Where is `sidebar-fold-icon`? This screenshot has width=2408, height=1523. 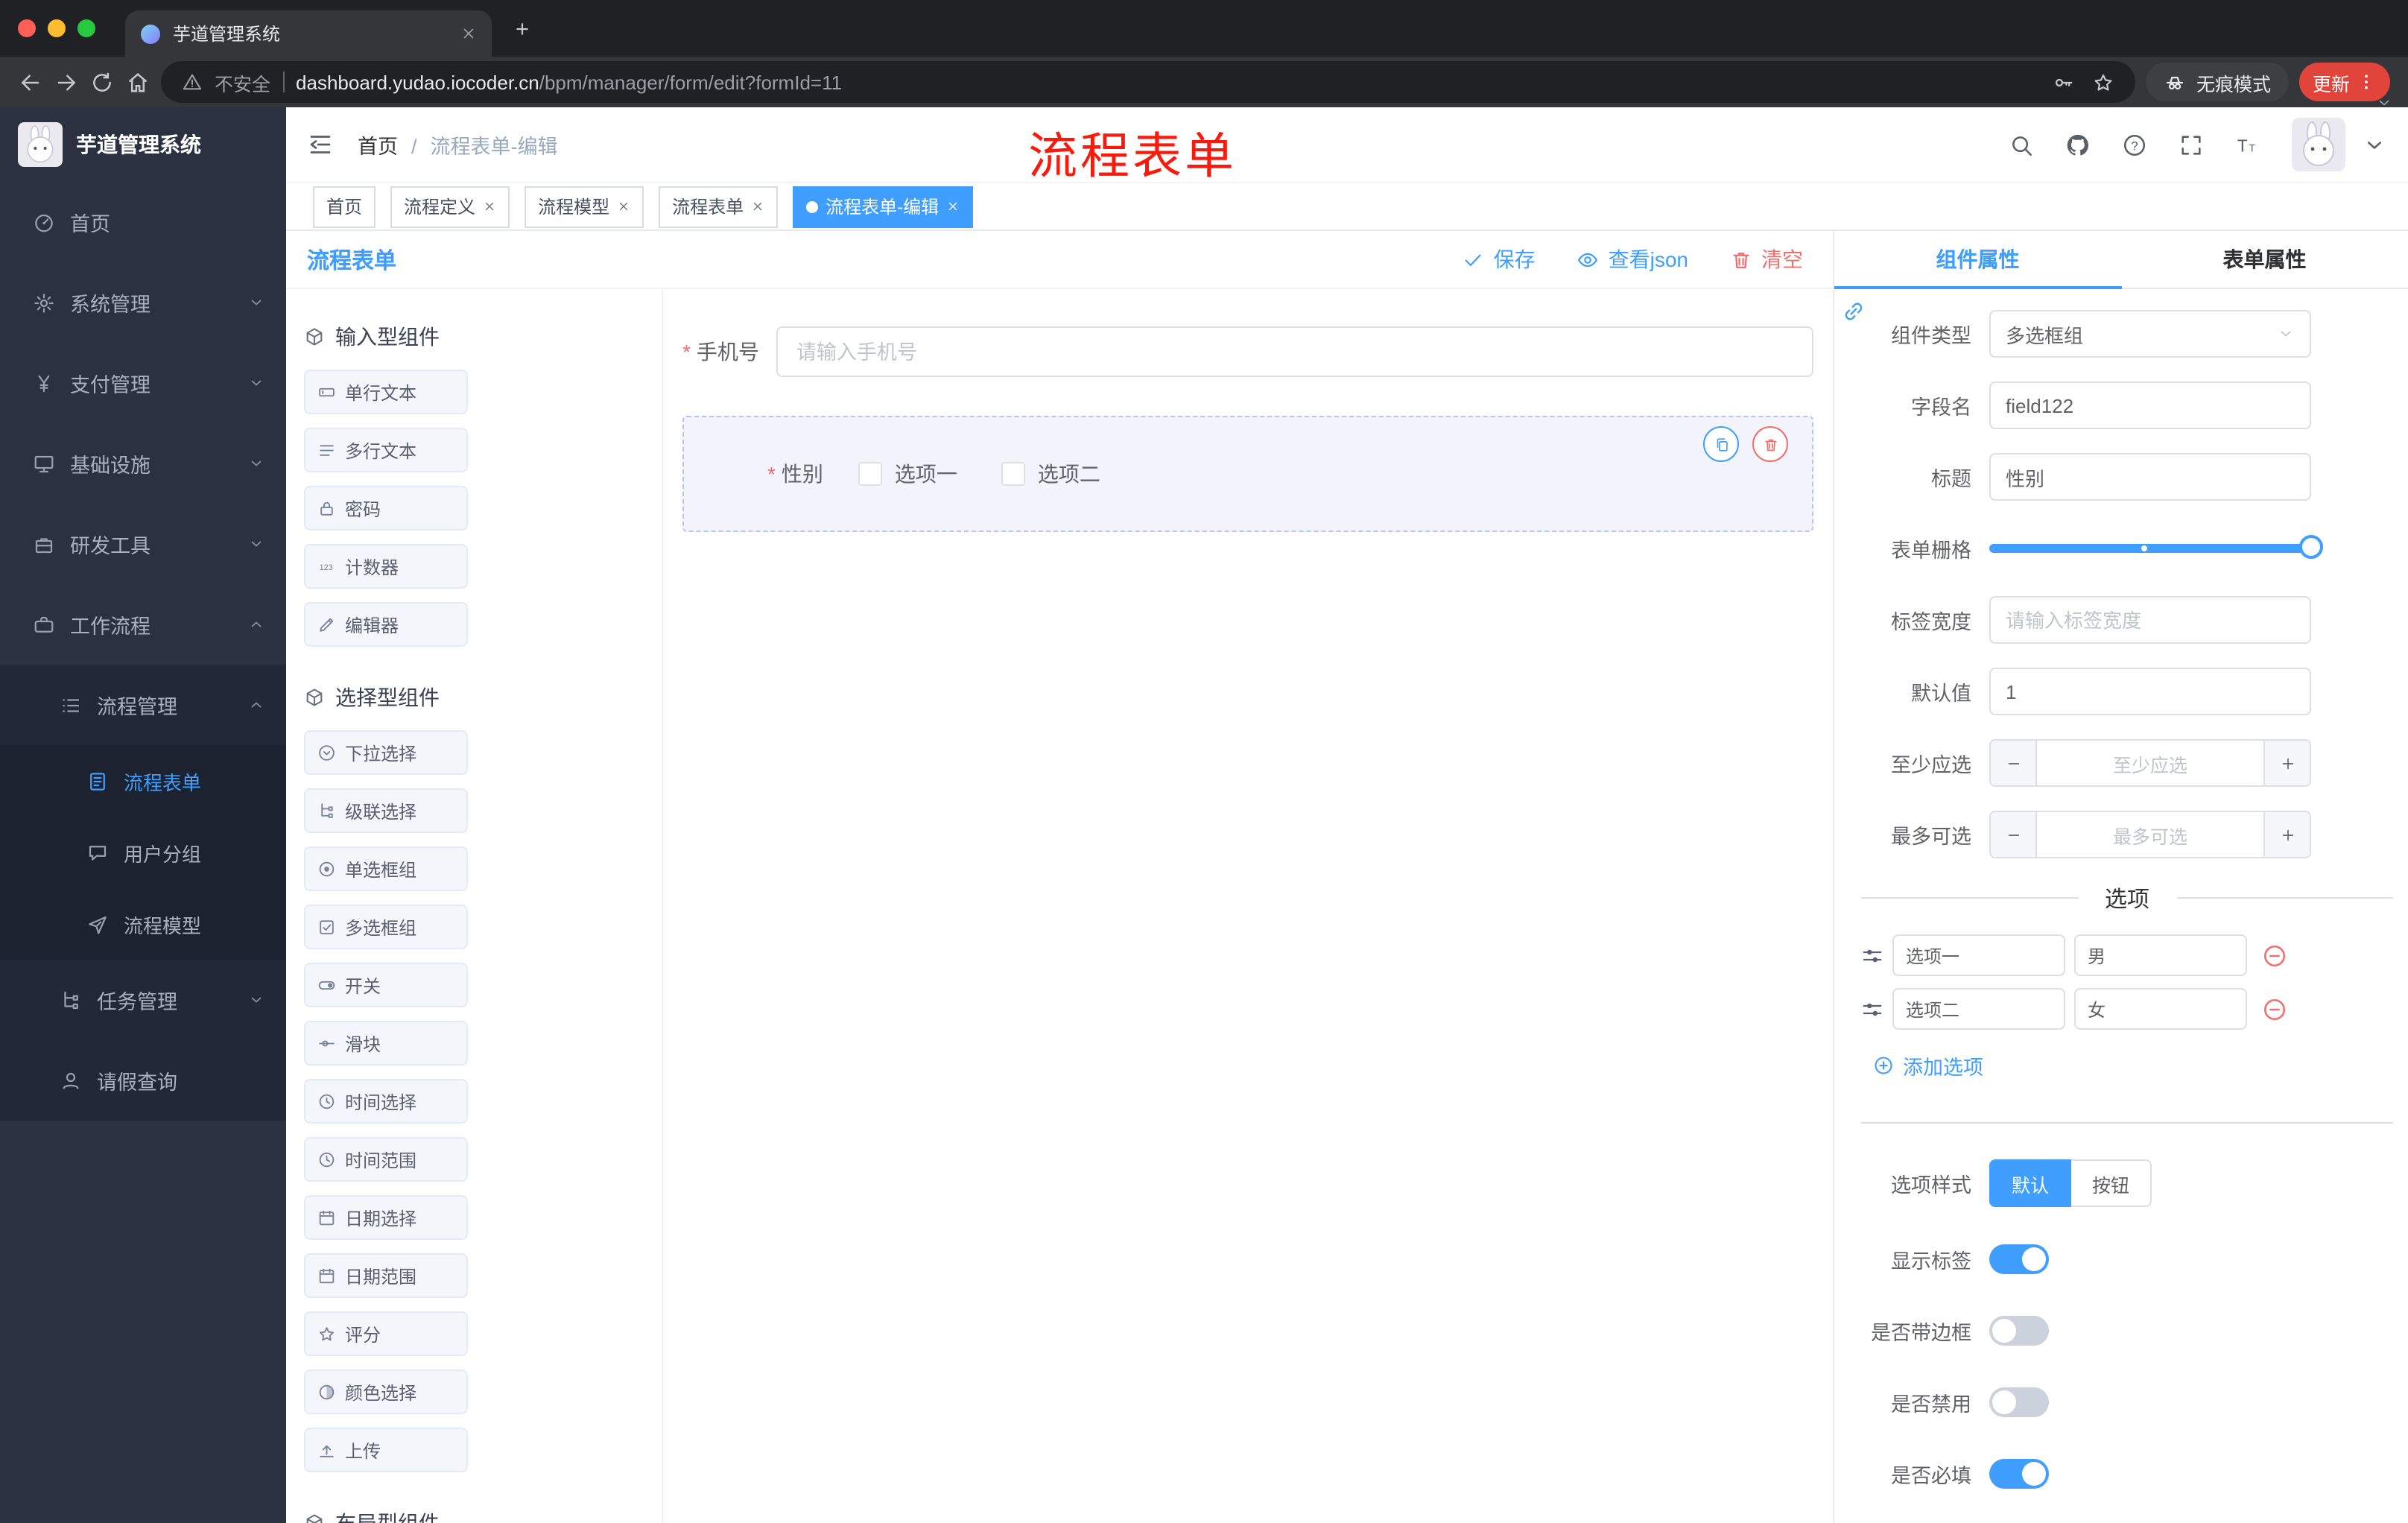
sidebar-fold-icon is located at coordinates (320, 144).